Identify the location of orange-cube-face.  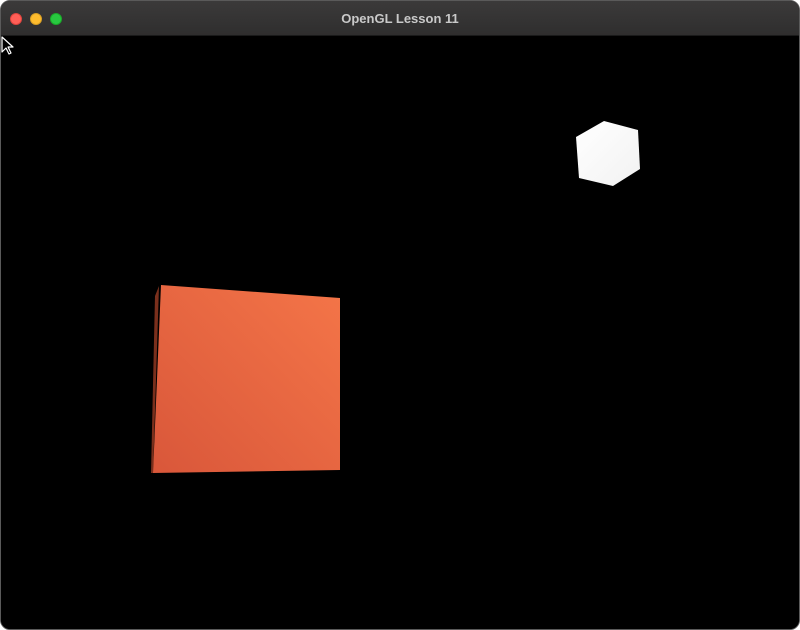
(246, 379).